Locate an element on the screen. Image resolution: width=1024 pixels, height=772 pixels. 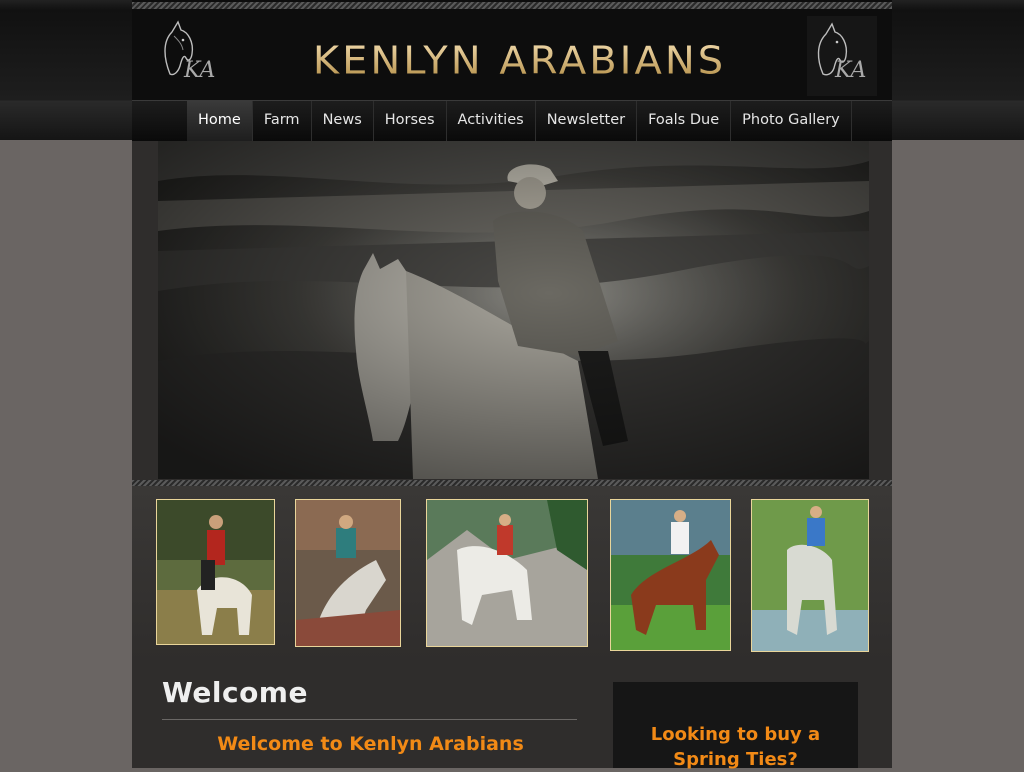
thumbnail-photo-rider-1-icon is located at coordinates (215, 572).